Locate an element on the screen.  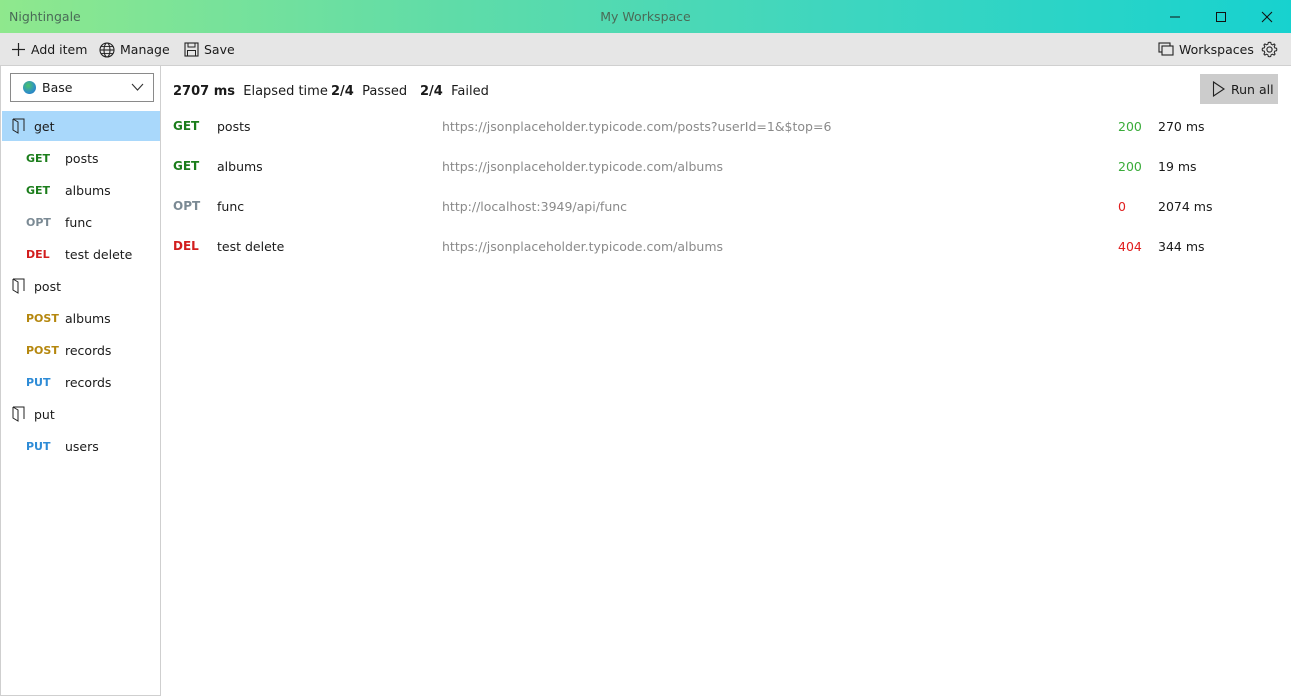
manage-label: Manage is located at coordinates (145, 49).